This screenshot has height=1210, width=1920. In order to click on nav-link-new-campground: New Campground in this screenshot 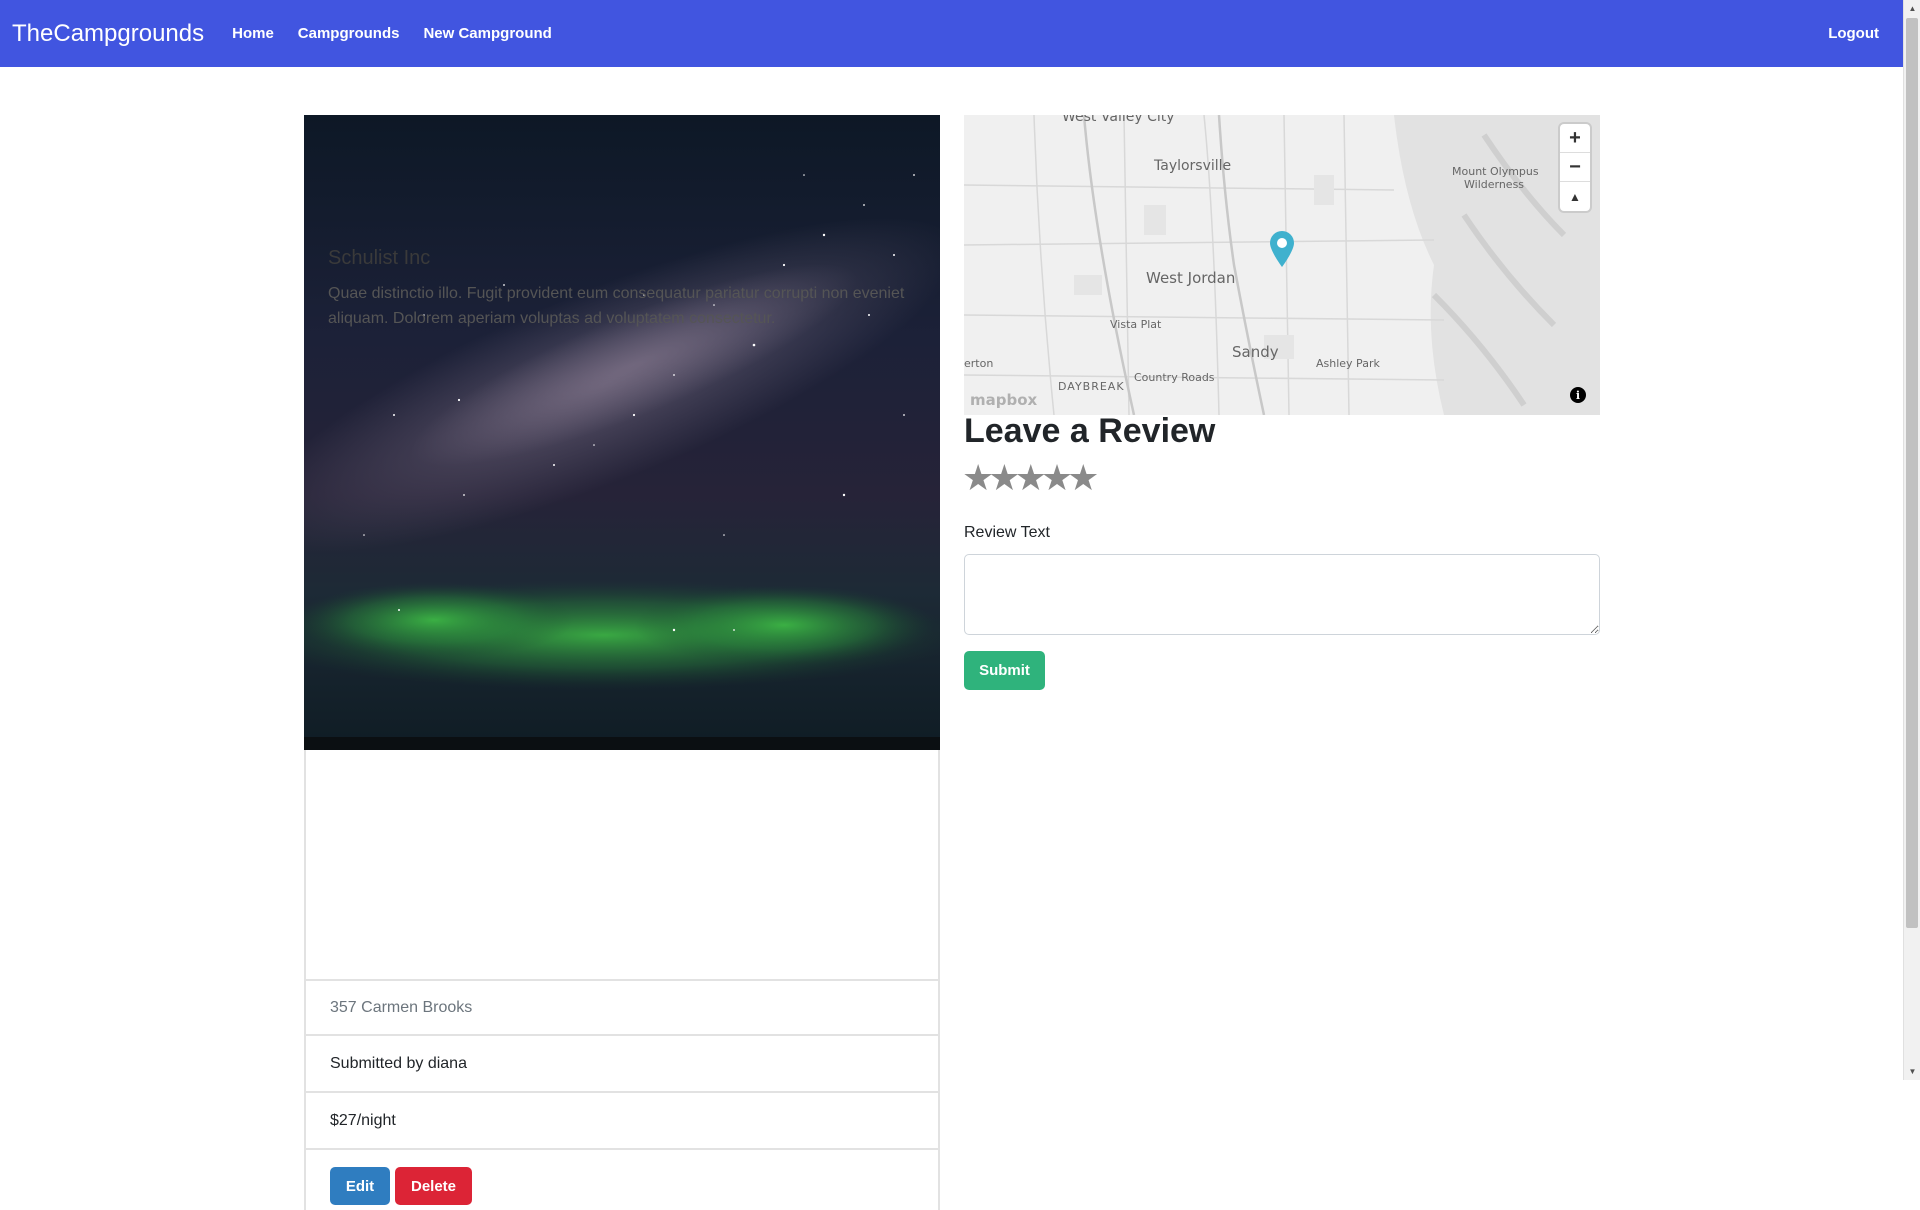, I will do `click(487, 33)`.